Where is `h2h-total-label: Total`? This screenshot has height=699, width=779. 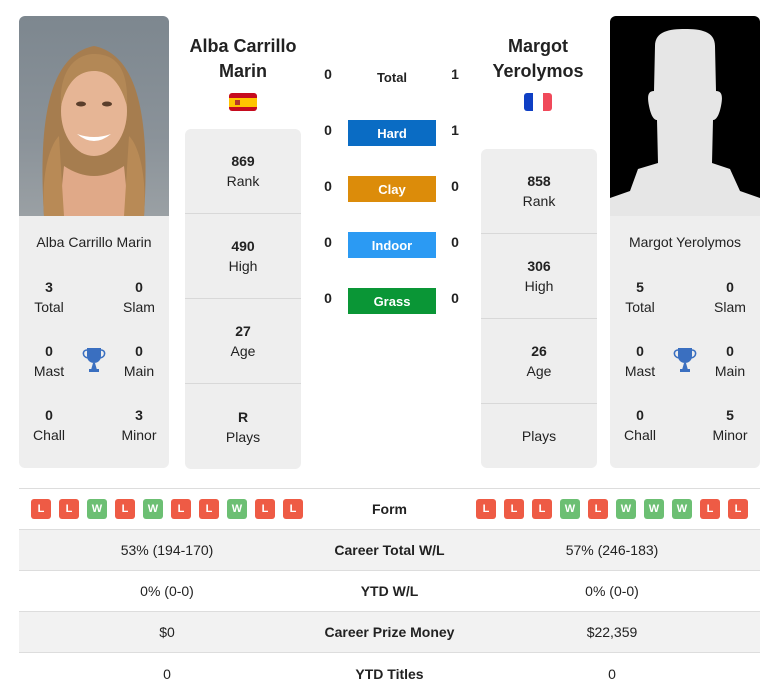 h2h-total-label: Total is located at coordinates (392, 77).